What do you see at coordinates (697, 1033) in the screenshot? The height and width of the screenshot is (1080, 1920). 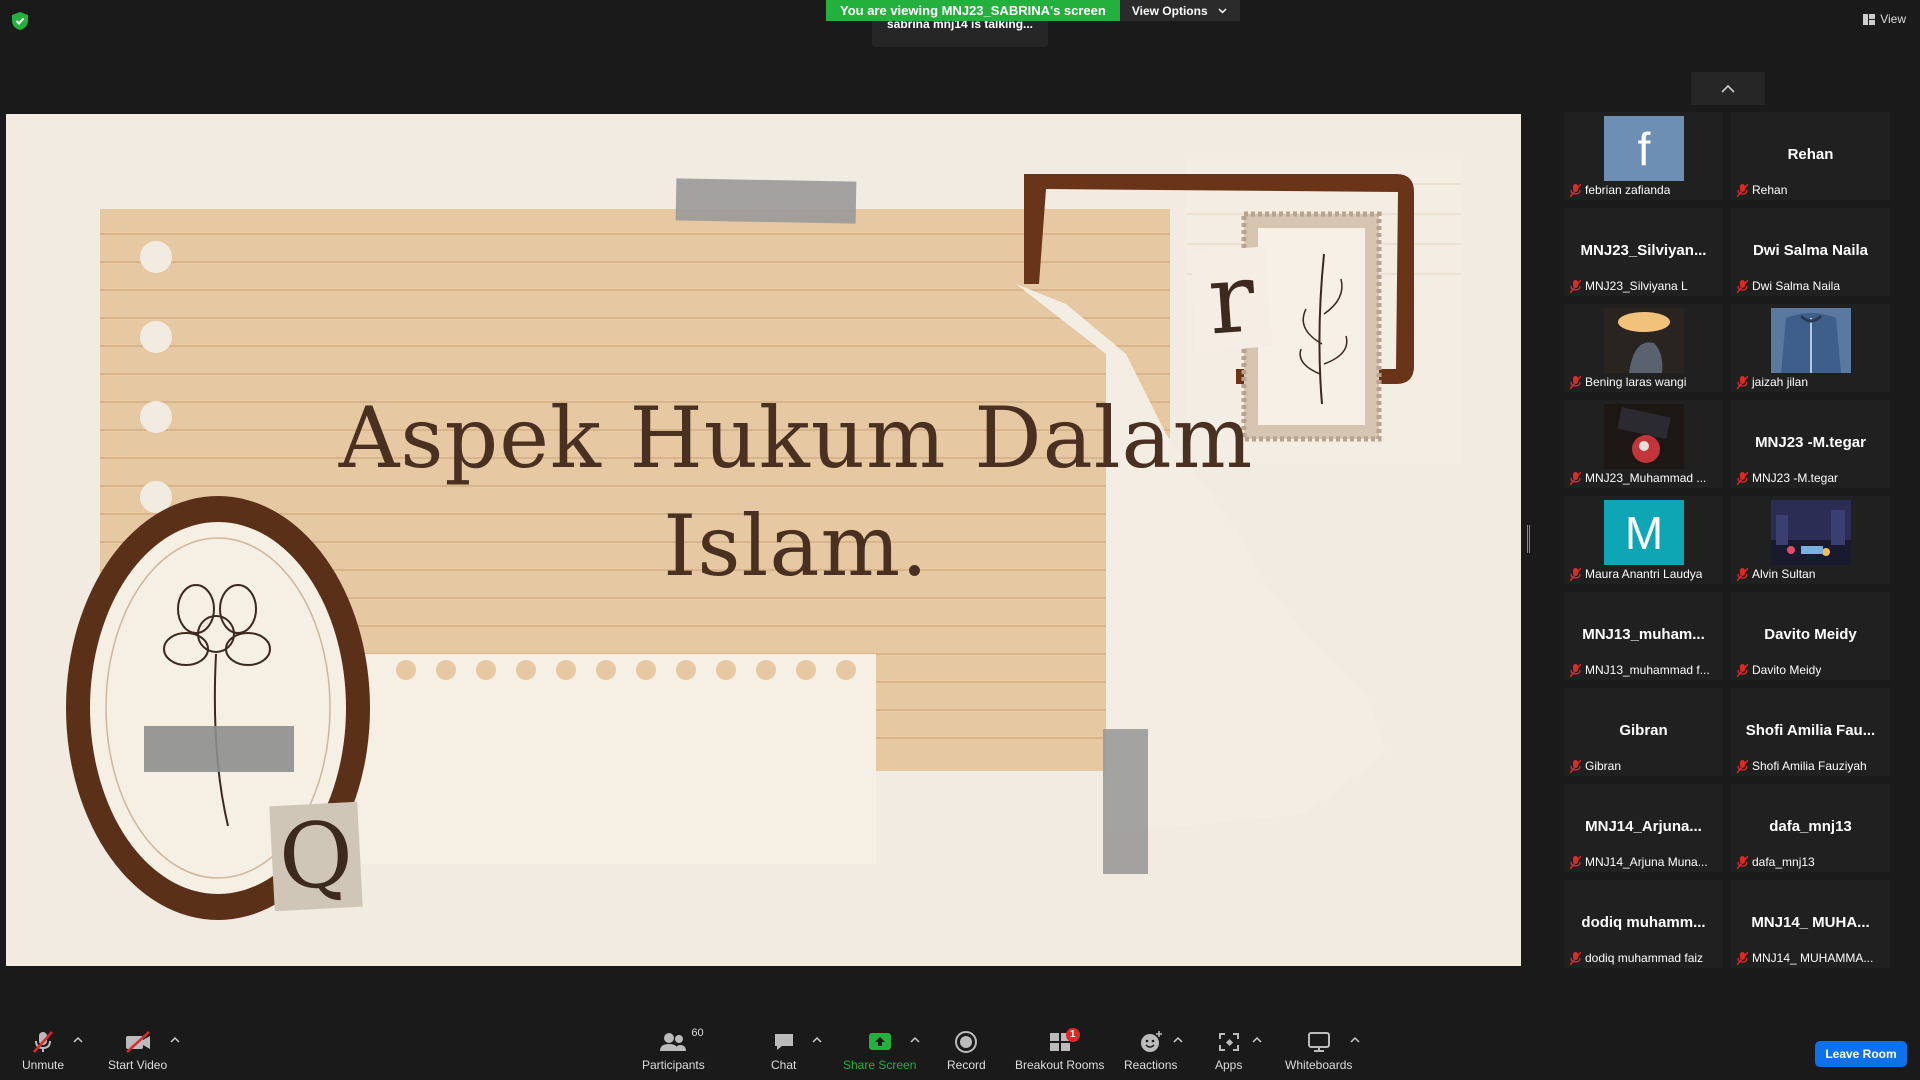 I see `participants-count: 60` at bounding box center [697, 1033].